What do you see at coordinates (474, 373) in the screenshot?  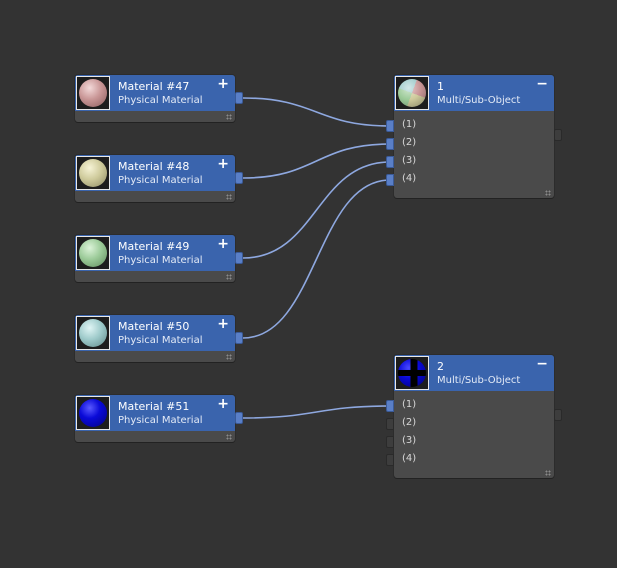 I see `multi-node-header: 2 Multi/Sub-Object −` at bounding box center [474, 373].